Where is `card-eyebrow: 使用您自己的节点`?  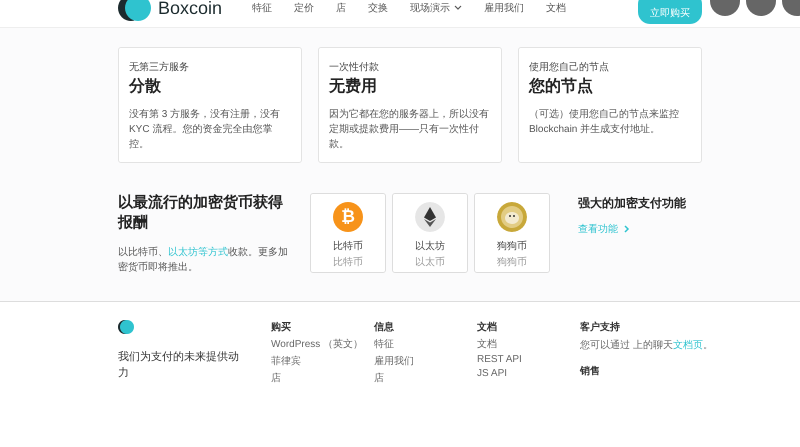
card-eyebrow: 使用您自己的节点 is located at coordinates (569, 67).